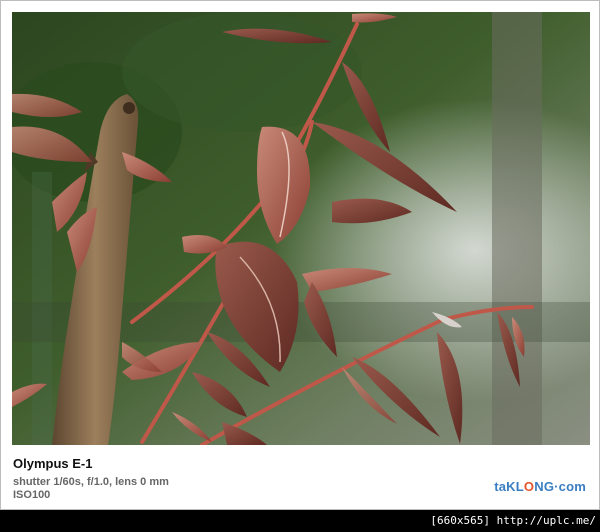 This screenshot has height=532, width=600. Describe the element at coordinates (53, 463) in the screenshot. I see `camera-model: Olympus E-1` at that location.